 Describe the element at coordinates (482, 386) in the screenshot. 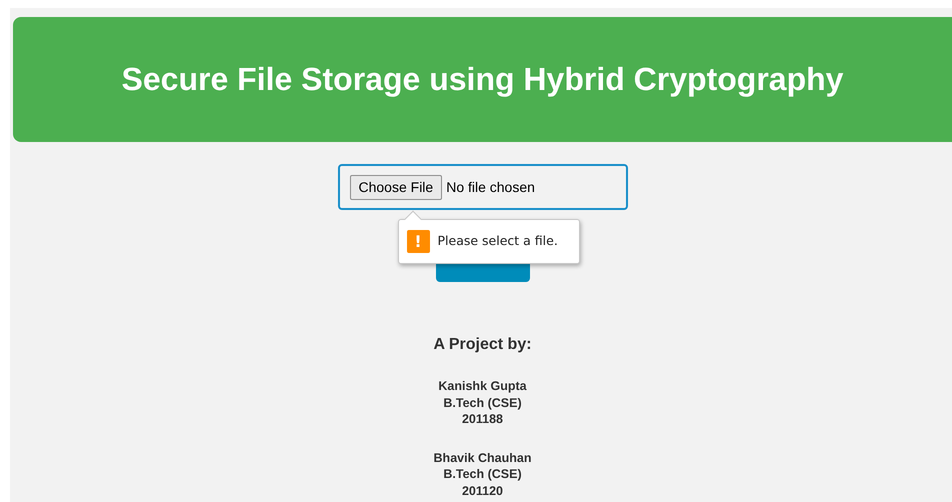

I see `member-name: Kanishk Gupta` at that location.